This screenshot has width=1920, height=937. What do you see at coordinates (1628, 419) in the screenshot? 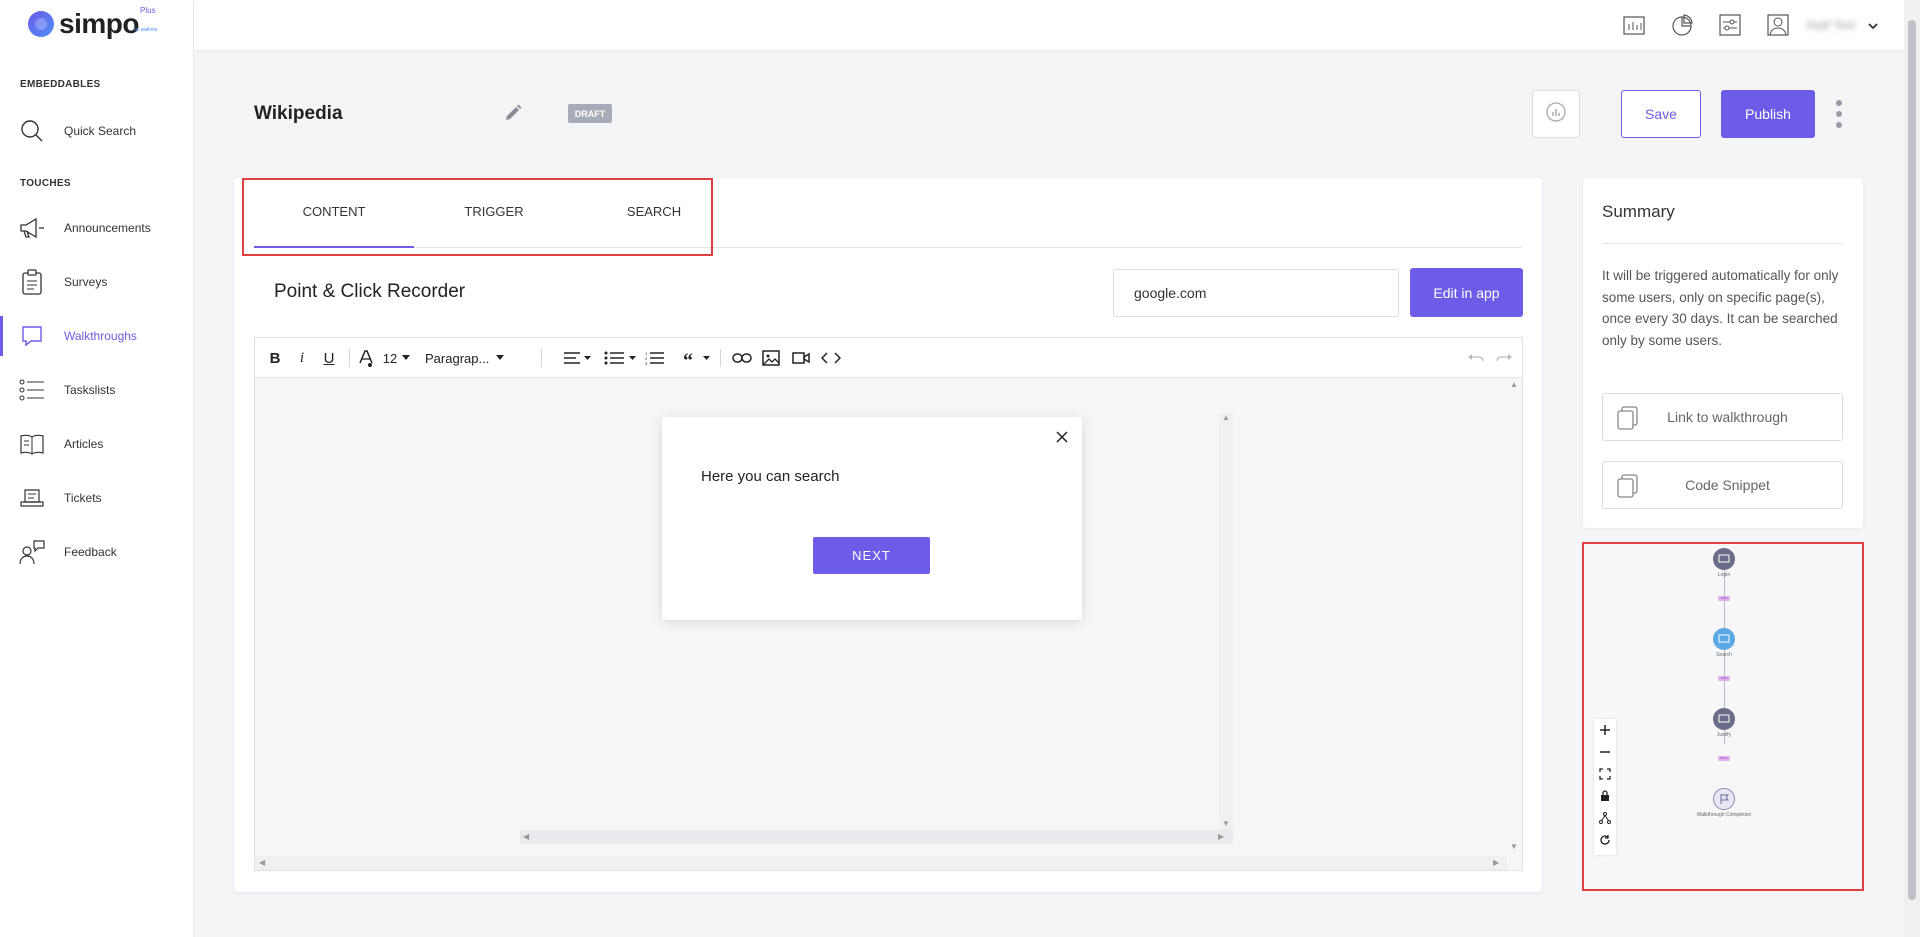
I see `copy-icon` at bounding box center [1628, 419].